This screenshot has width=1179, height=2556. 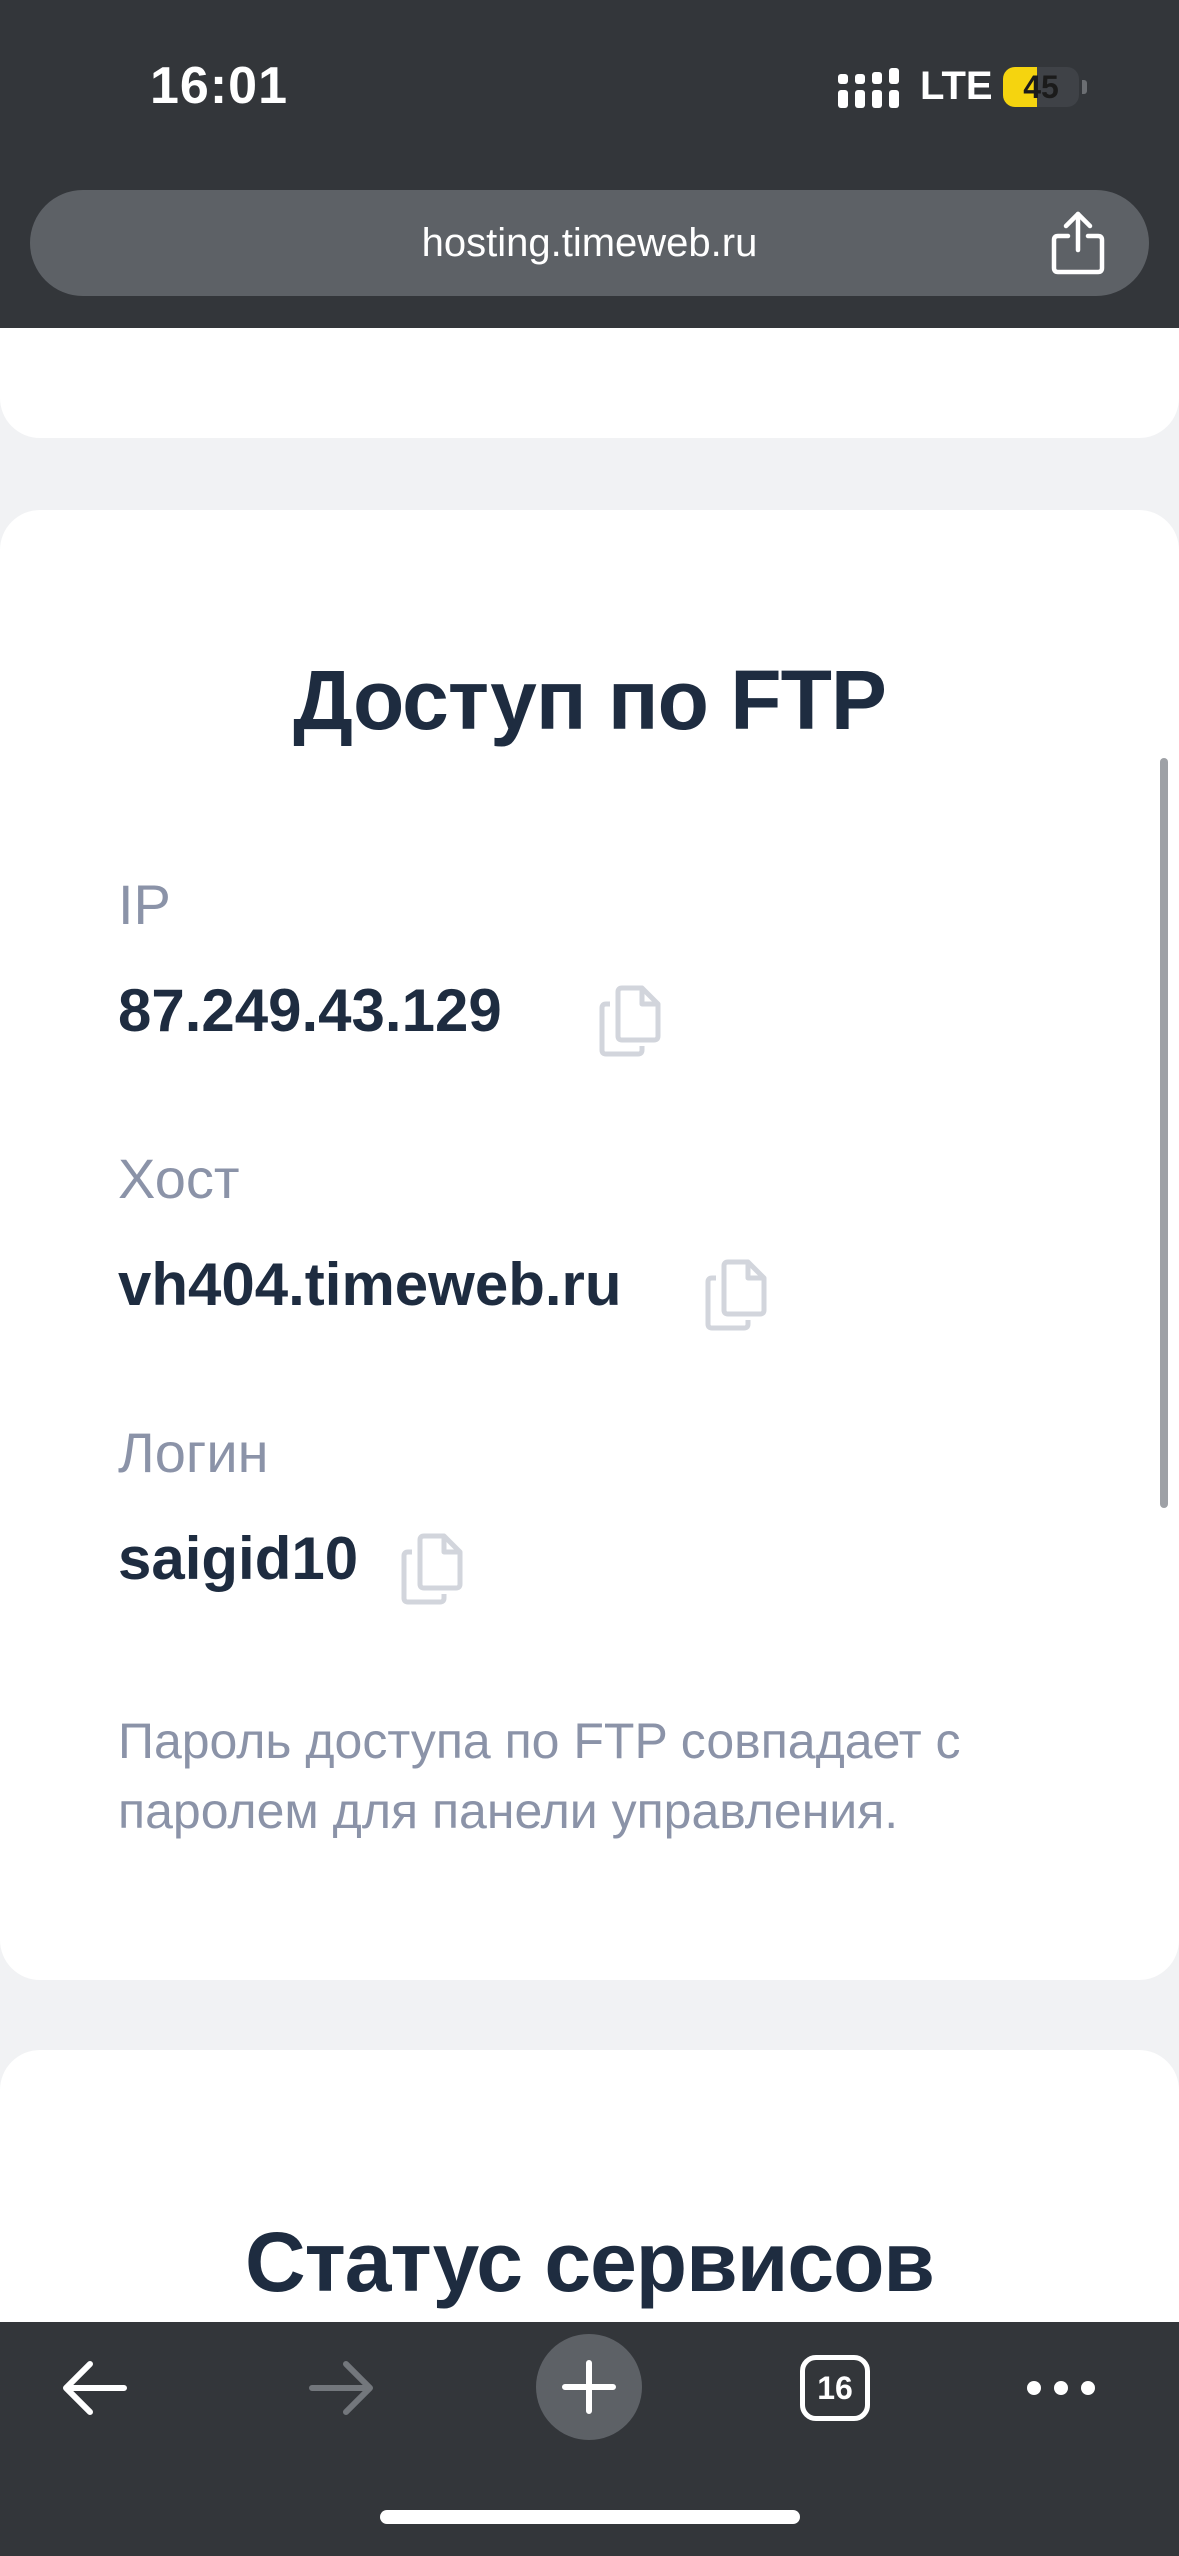 I want to click on tab-count: 16, so click(x=835, y=2388).